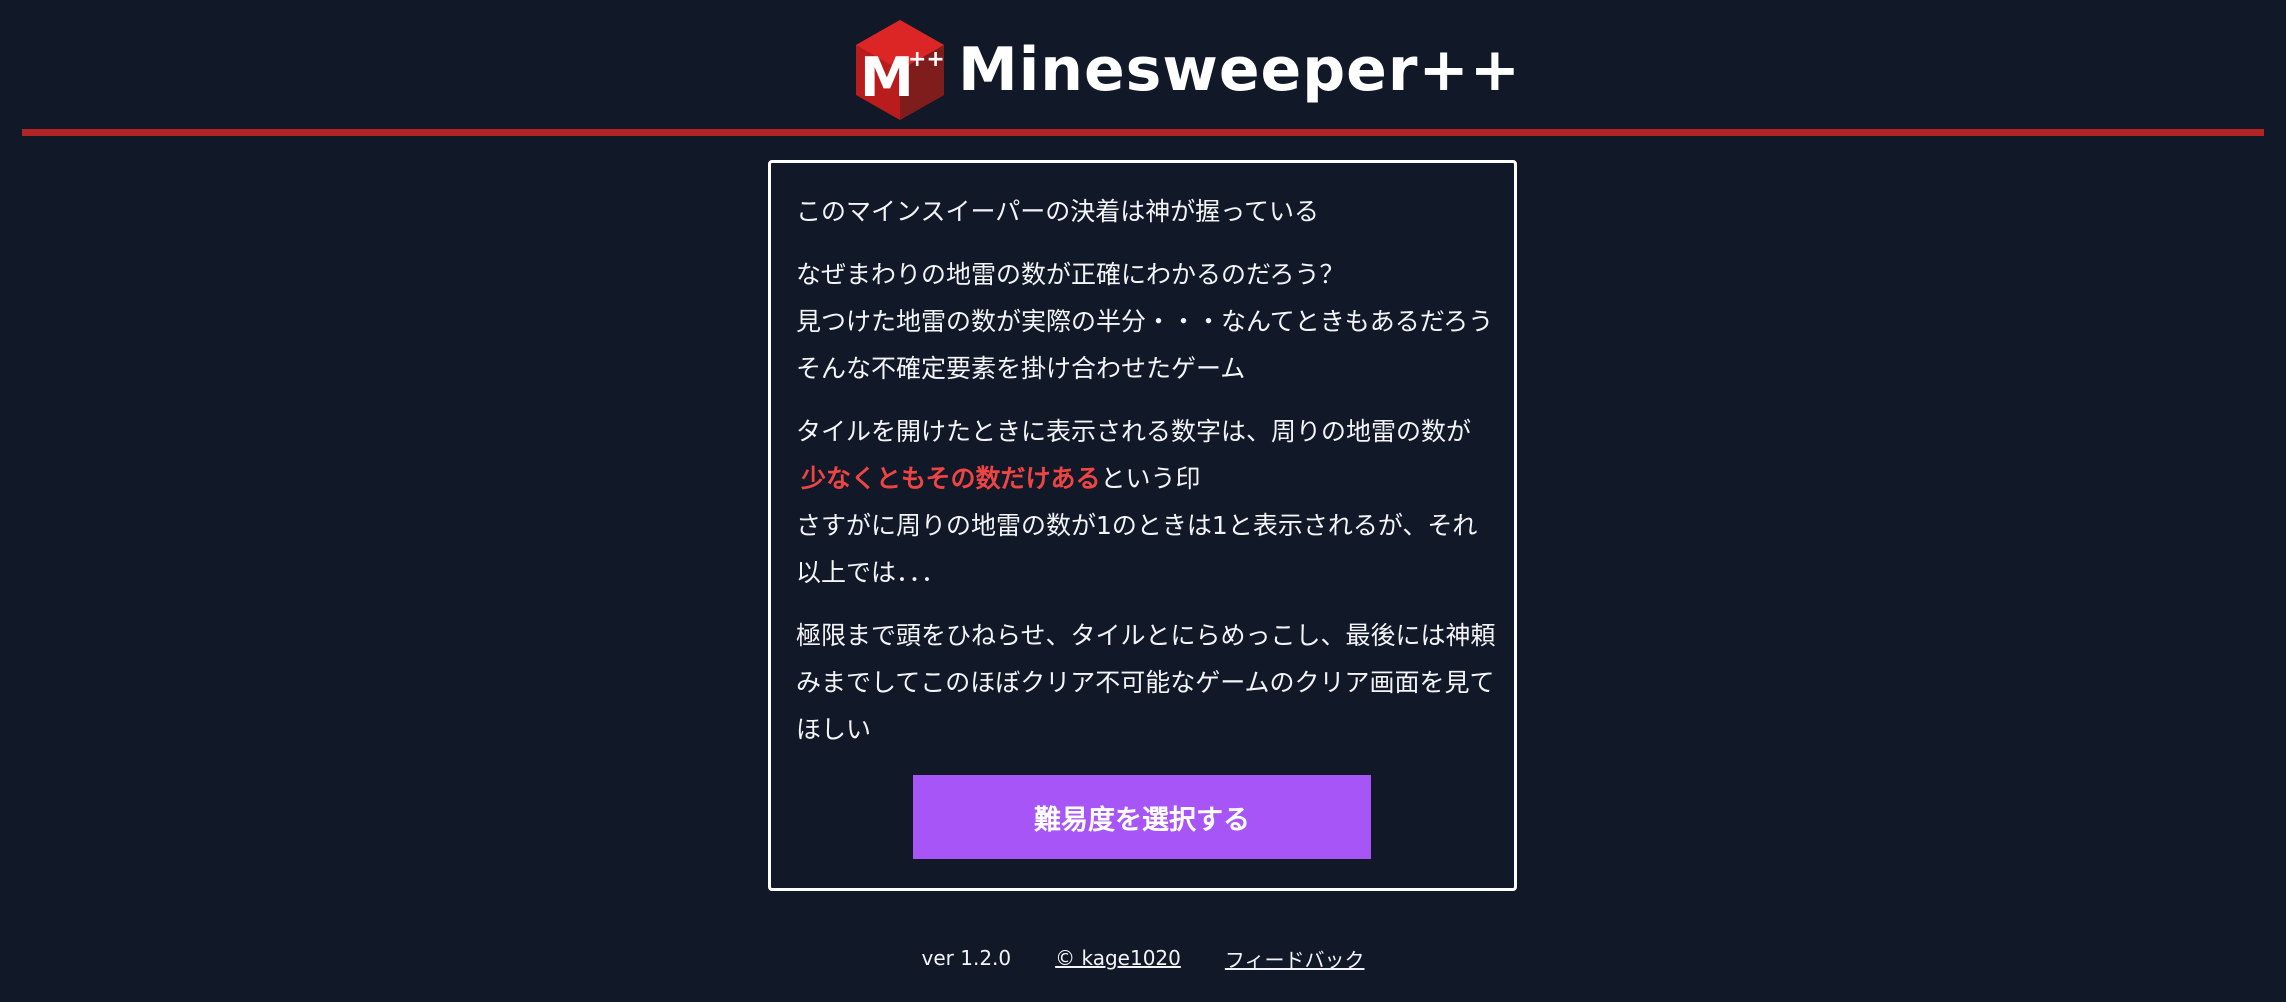  I want to click on paragraph1-line3: そんな不確定要素を掛け合わせたゲーム, so click(1021, 368).